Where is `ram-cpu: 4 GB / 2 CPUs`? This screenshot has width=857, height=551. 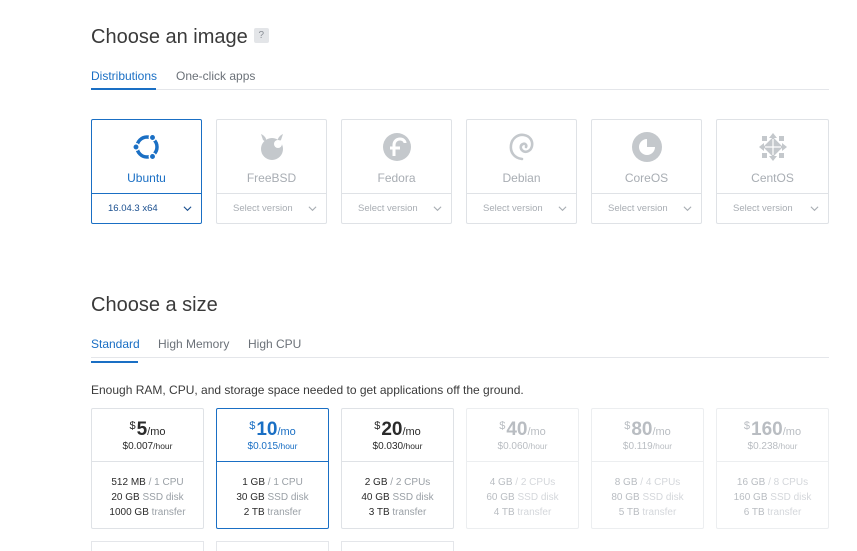
ram-cpu: 4 GB / 2 CPUs is located at coordinates (522, 482).